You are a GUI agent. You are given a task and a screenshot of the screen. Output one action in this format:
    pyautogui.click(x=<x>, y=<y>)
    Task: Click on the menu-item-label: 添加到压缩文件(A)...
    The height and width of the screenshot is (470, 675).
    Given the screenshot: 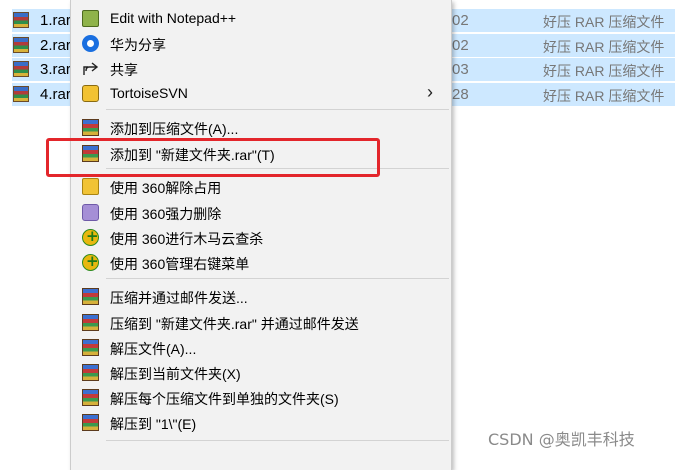 What is the action you would take?
    pyautogui.click(x=174, y=129)
    